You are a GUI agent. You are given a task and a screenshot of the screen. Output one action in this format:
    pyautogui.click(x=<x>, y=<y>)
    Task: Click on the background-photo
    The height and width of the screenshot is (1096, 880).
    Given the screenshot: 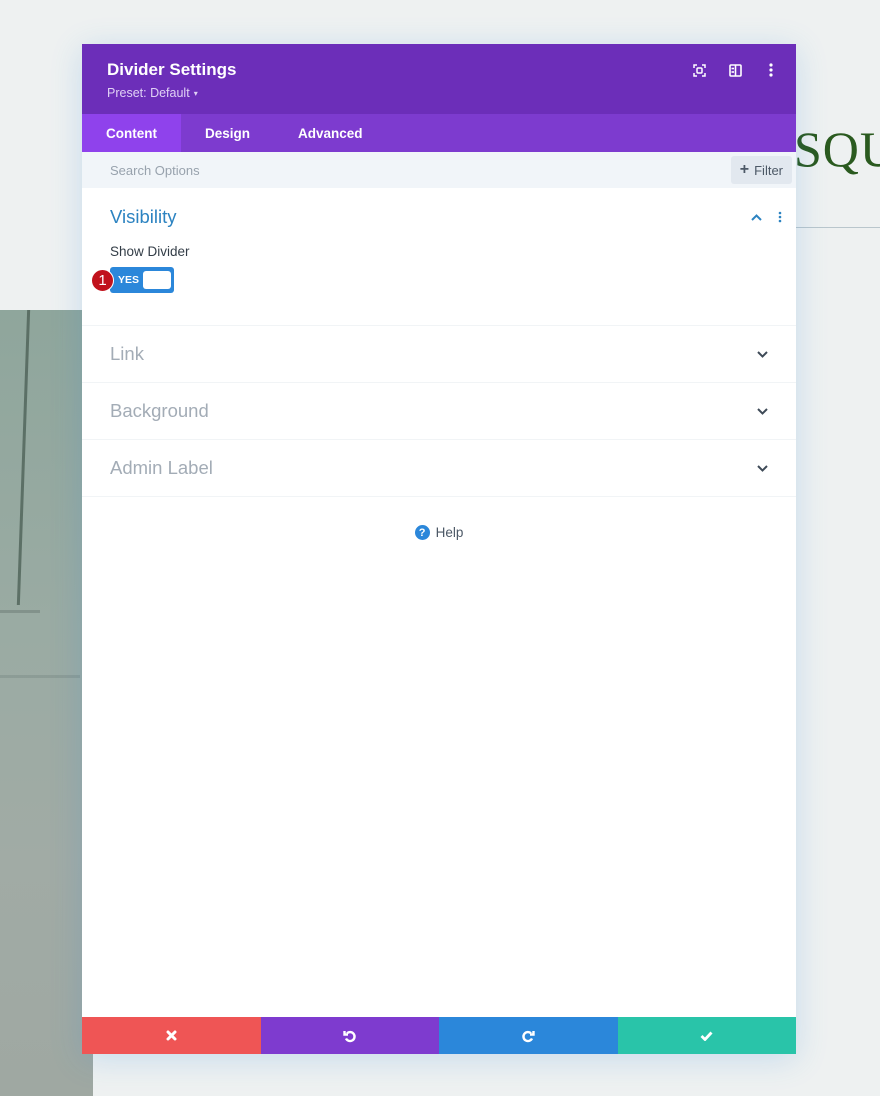 What is the action you would take?
    pyautogui.click(x=46, y=703)
    